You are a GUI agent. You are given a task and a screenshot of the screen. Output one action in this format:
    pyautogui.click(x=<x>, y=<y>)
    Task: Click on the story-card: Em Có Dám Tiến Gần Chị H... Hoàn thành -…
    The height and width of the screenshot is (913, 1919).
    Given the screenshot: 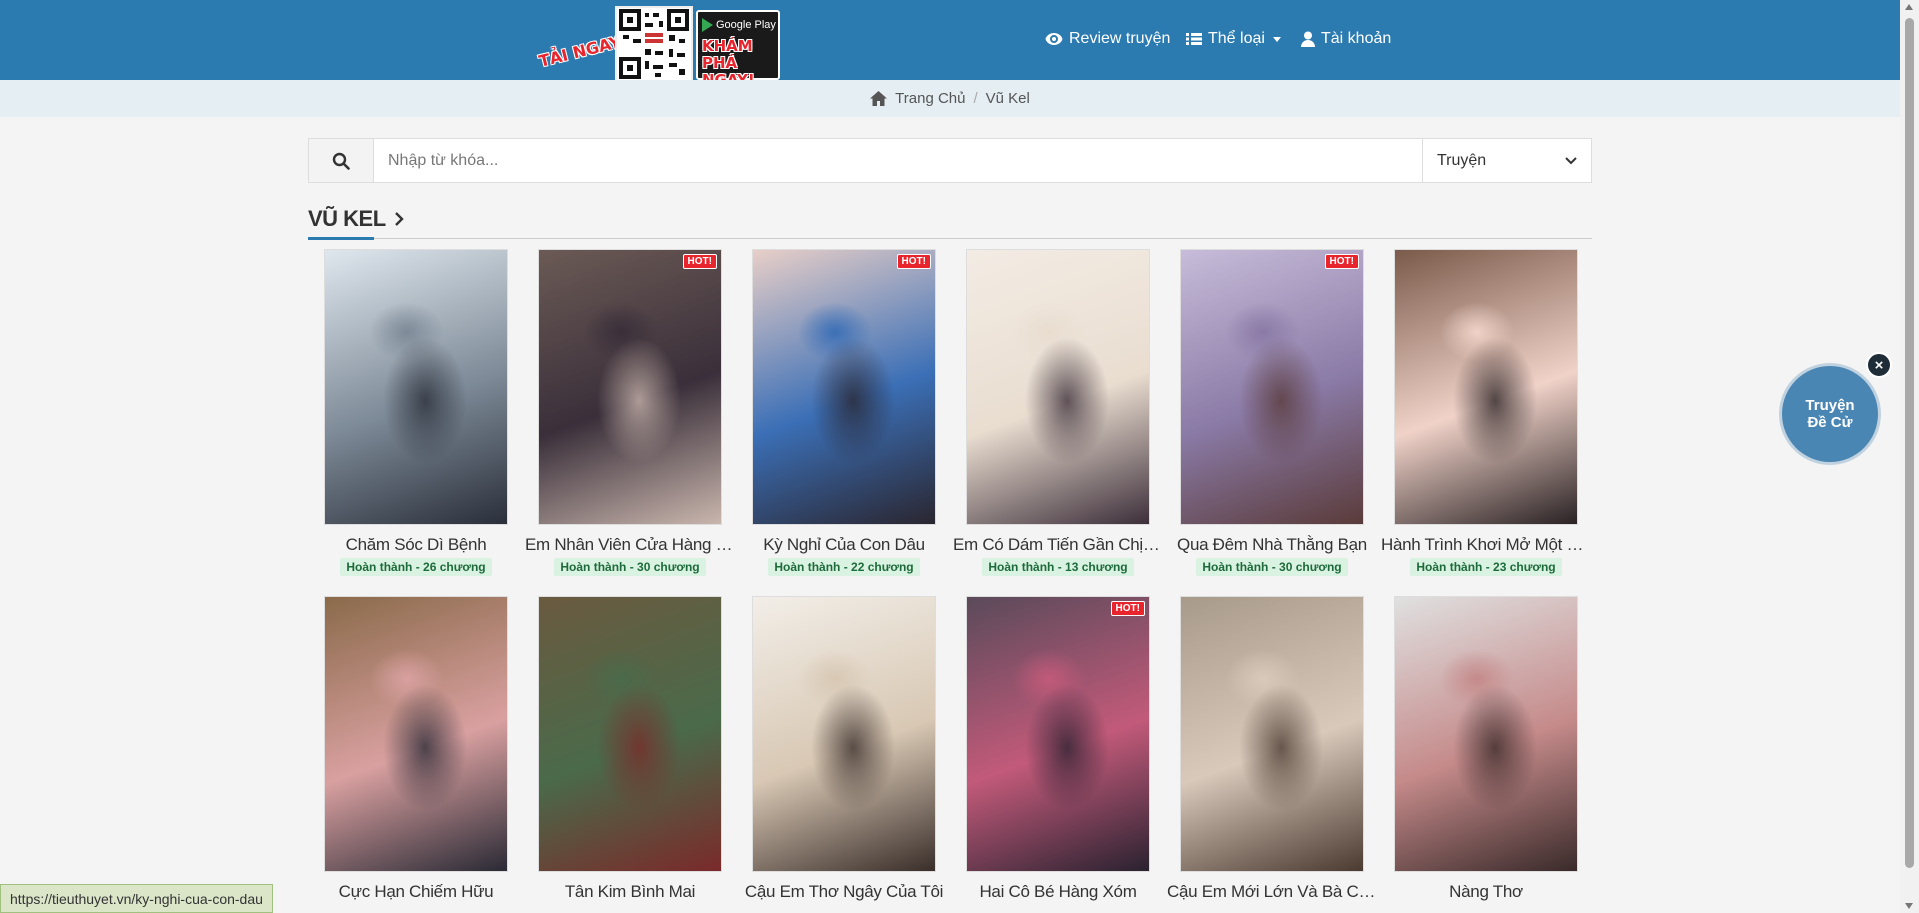 What is the action you would take?
    pyautogui.click(x=1058, y=412)
    